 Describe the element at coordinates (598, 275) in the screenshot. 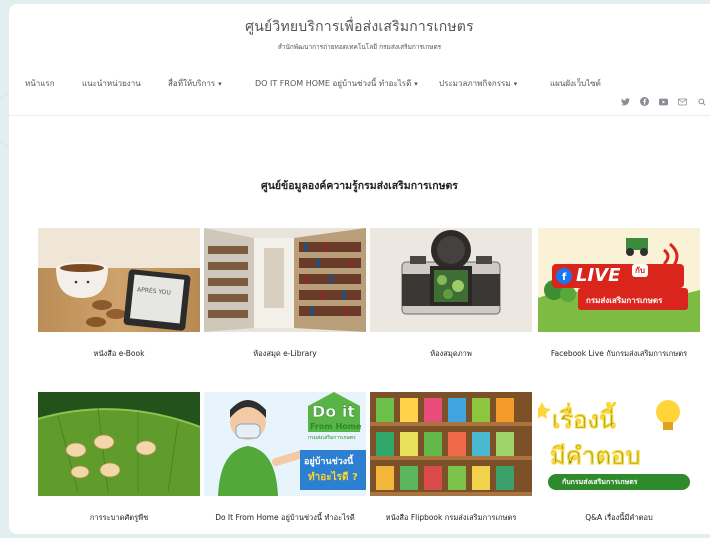

I see `live-label: LIVE` at that location.